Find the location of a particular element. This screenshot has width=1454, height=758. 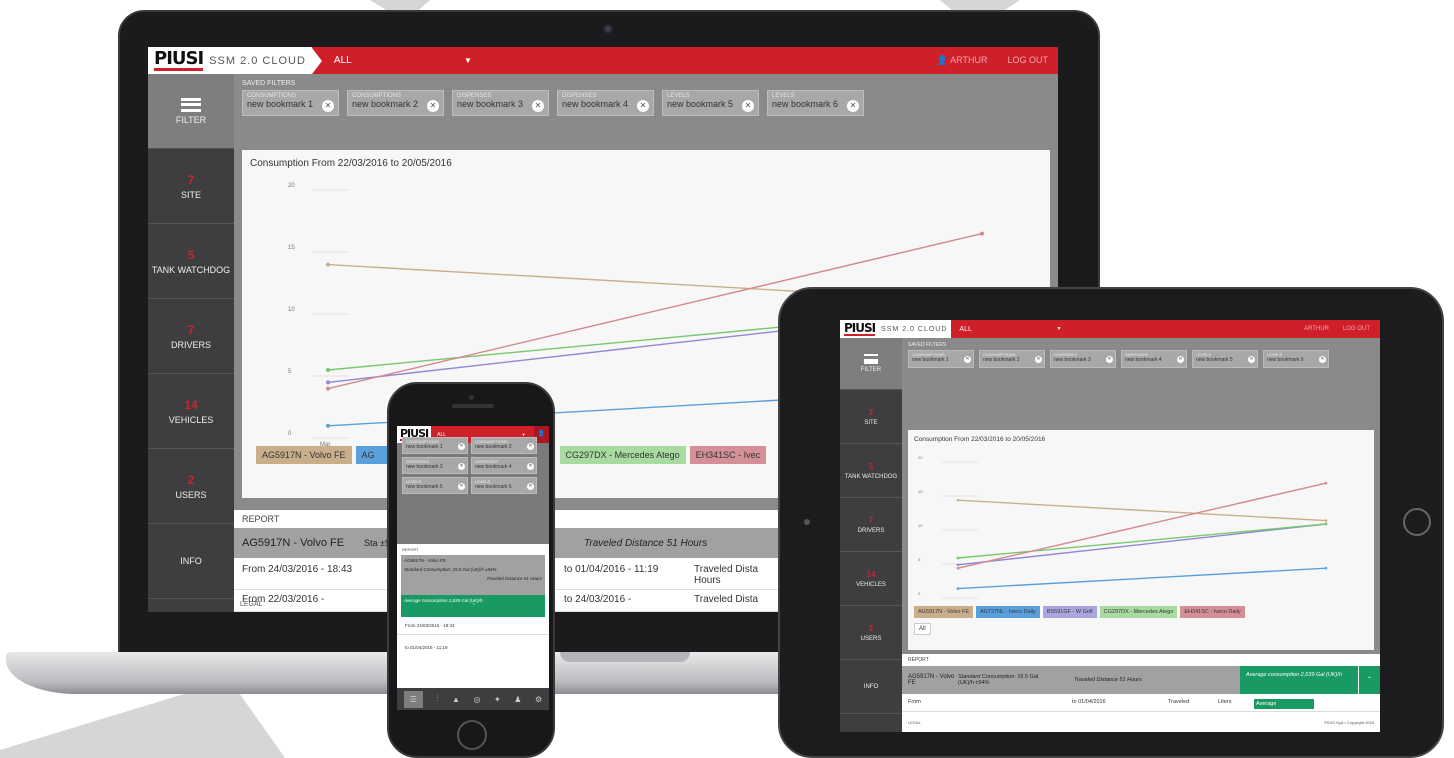

legend-item: AG727NL - Iveco Daily is located at coordinates (1008, 612).